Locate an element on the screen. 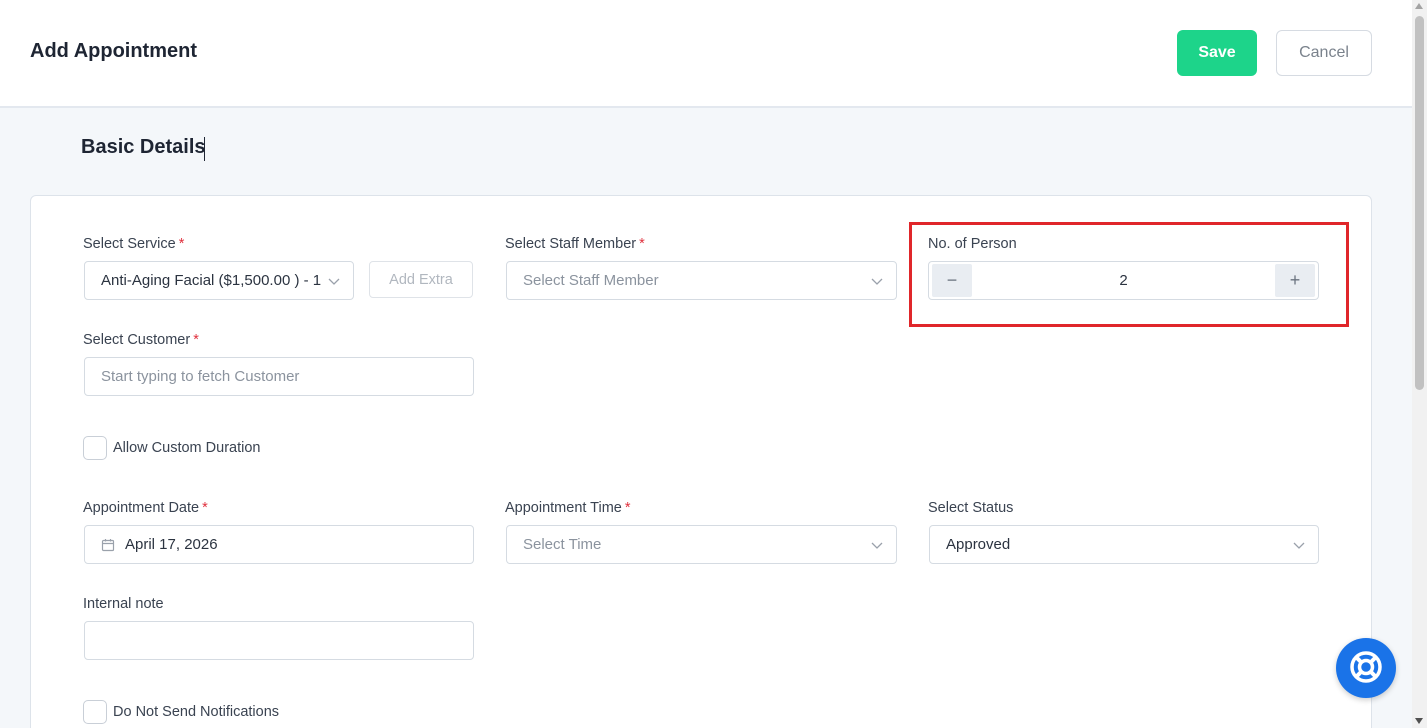  custom-duration-checkbox is located at coordinates (95, 448).